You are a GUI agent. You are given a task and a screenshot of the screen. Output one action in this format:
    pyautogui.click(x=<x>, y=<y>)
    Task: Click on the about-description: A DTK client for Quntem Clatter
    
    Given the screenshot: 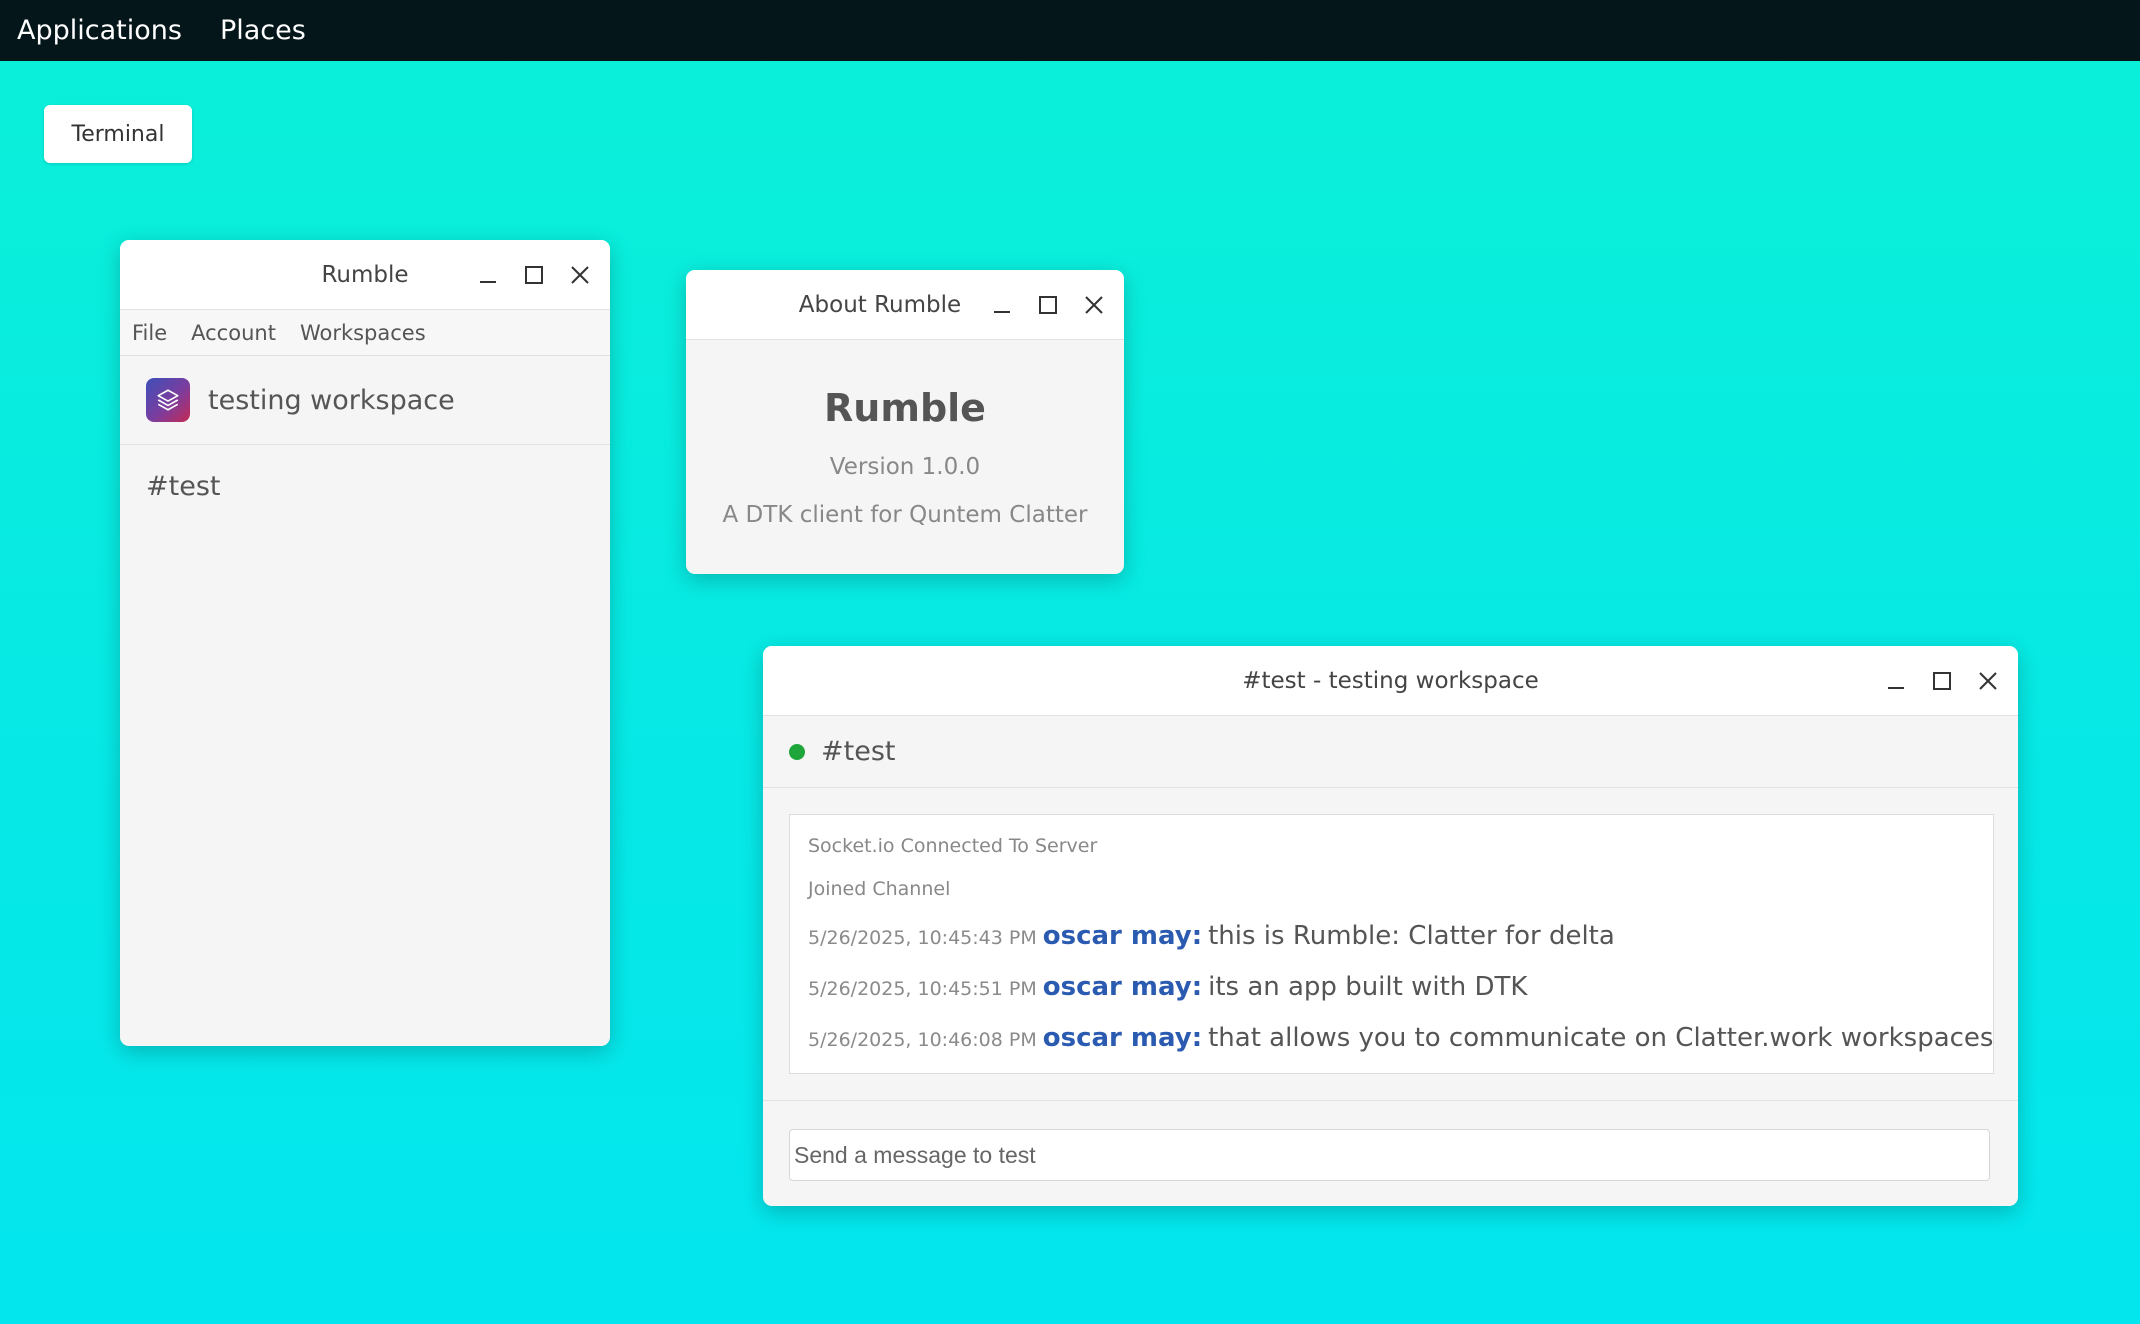 What is the action you would take?
    pyautogui.click(x=905, y=515)
    